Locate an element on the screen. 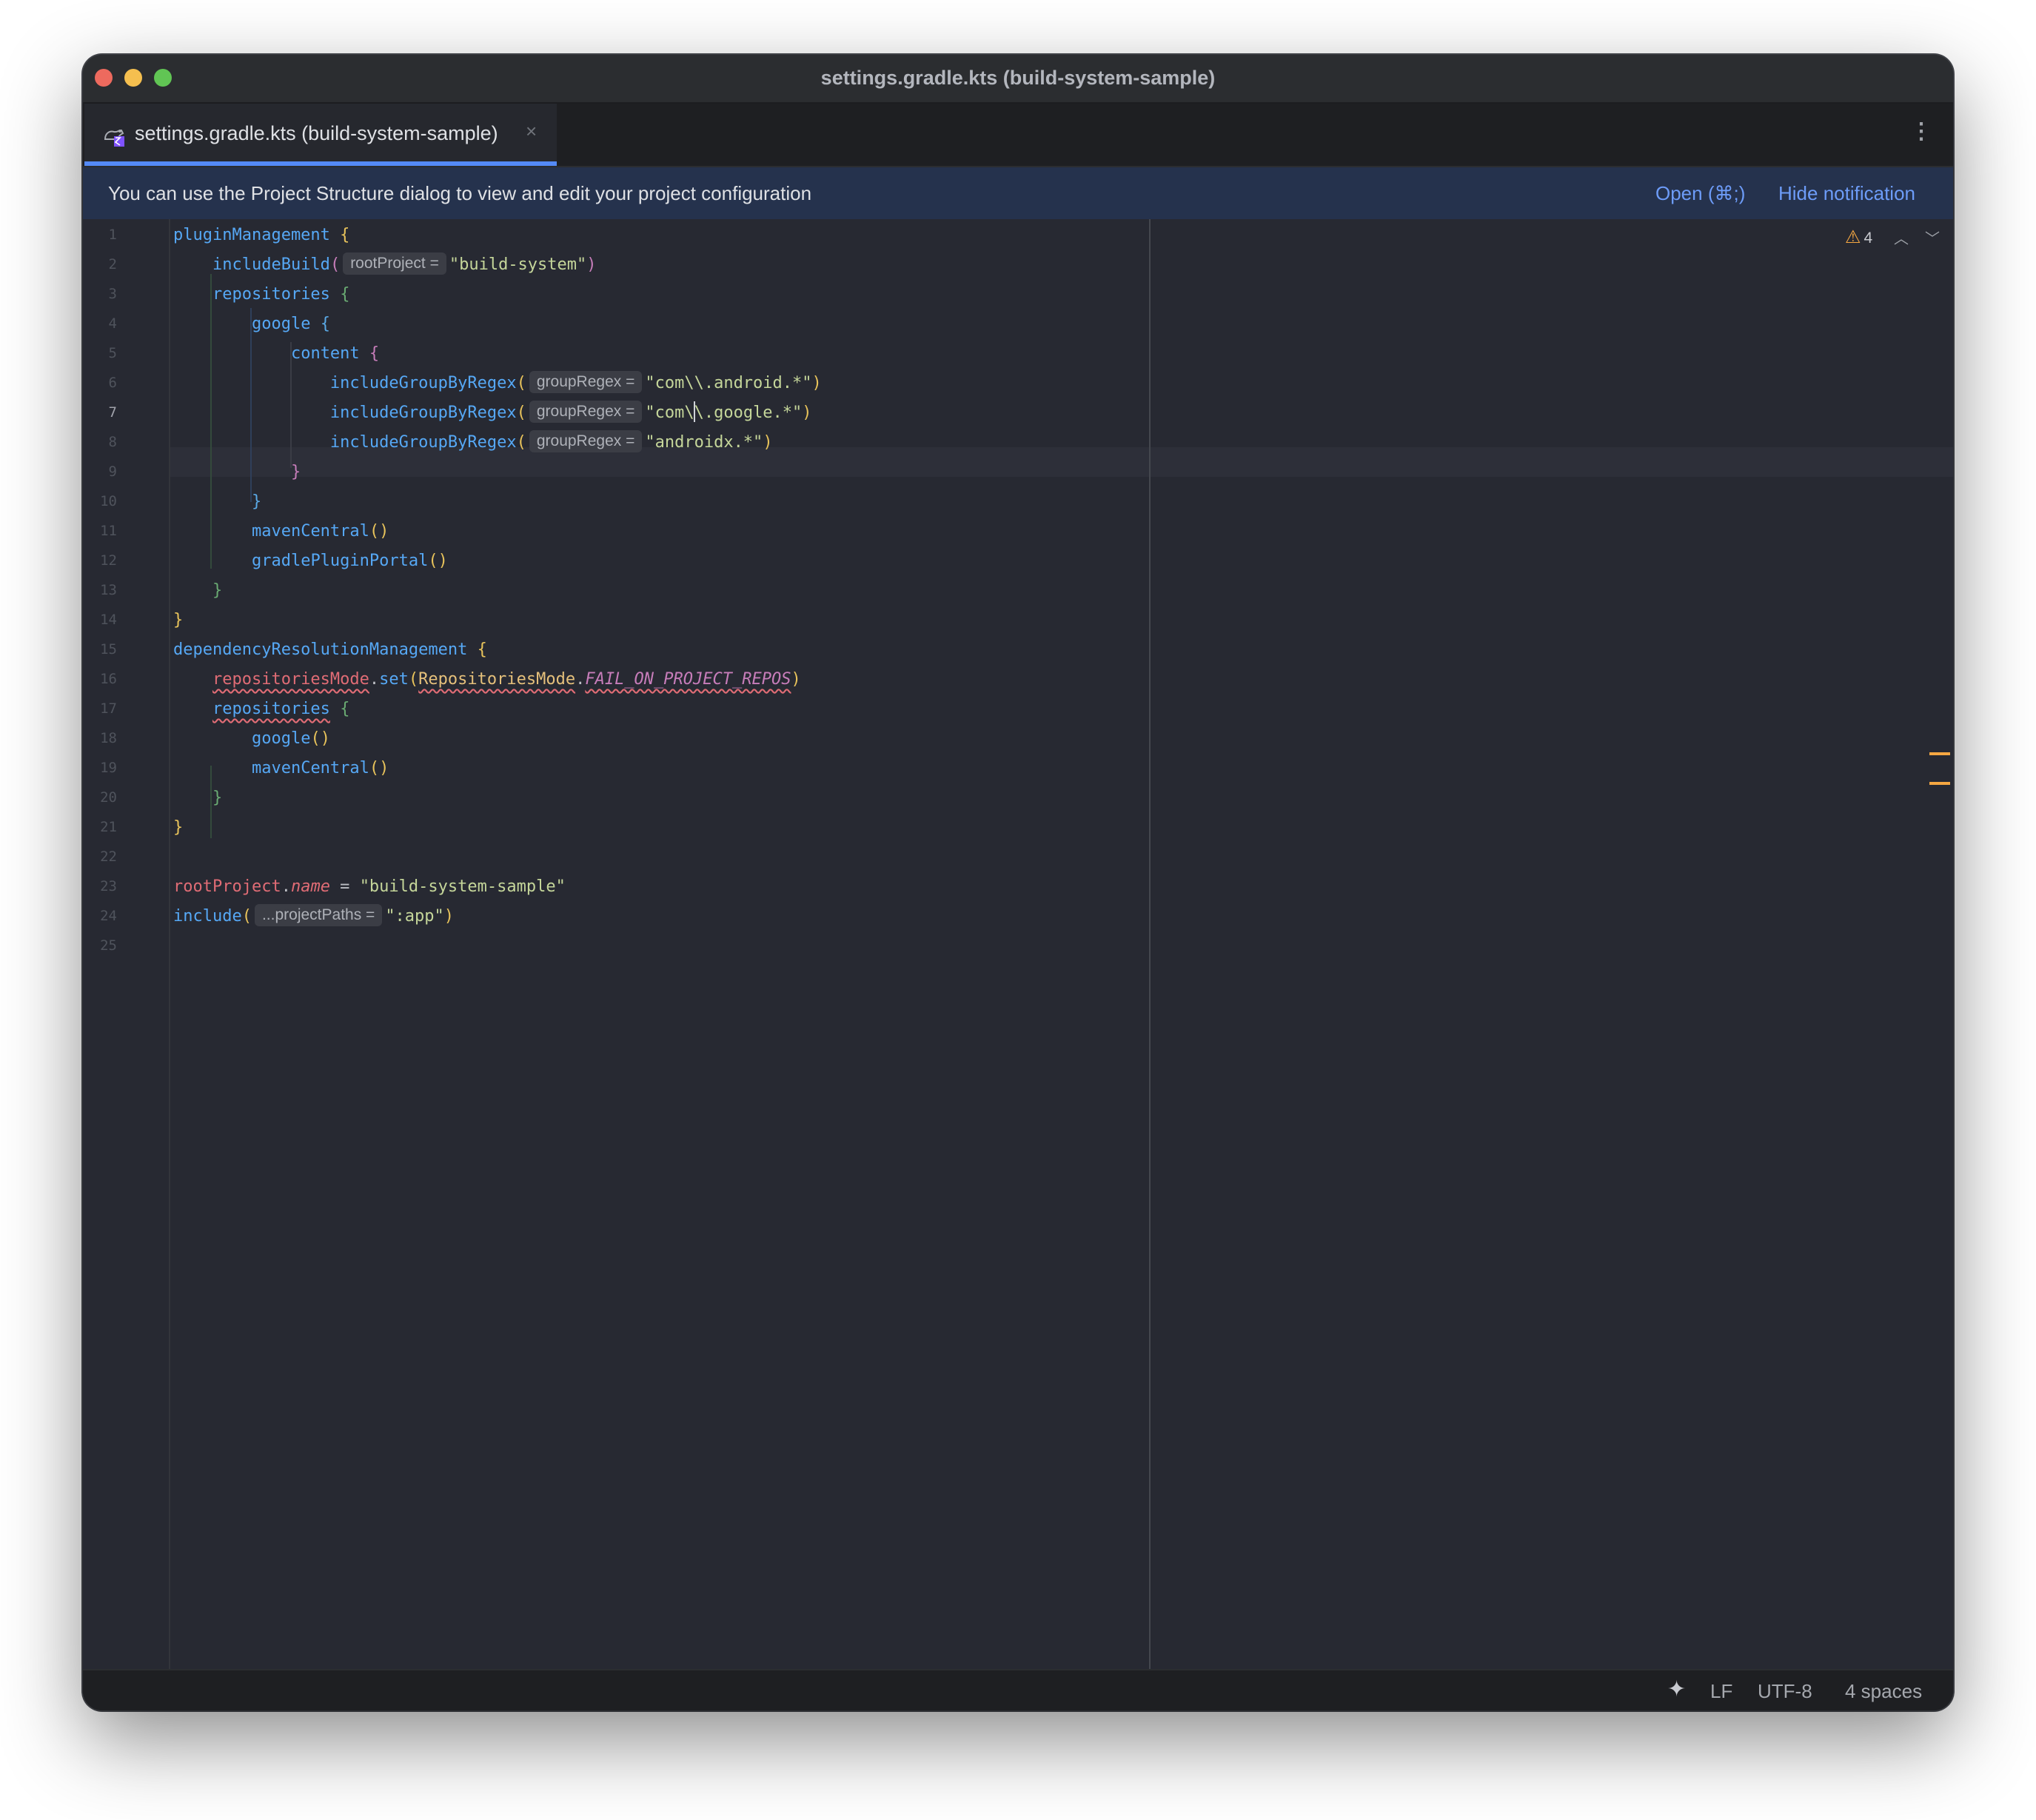 This screenshot has height=1820, width=2036. active-tab-indicator is located at coordinates (320, 164).